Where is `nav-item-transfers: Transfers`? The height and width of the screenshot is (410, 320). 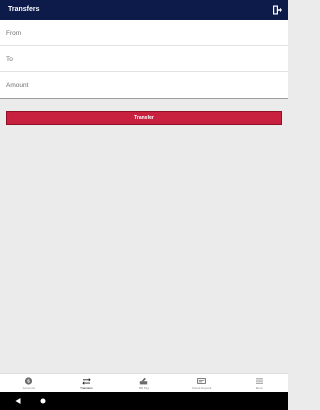
nav-item-transfers: Transfers is located at coordinates (87, 383).